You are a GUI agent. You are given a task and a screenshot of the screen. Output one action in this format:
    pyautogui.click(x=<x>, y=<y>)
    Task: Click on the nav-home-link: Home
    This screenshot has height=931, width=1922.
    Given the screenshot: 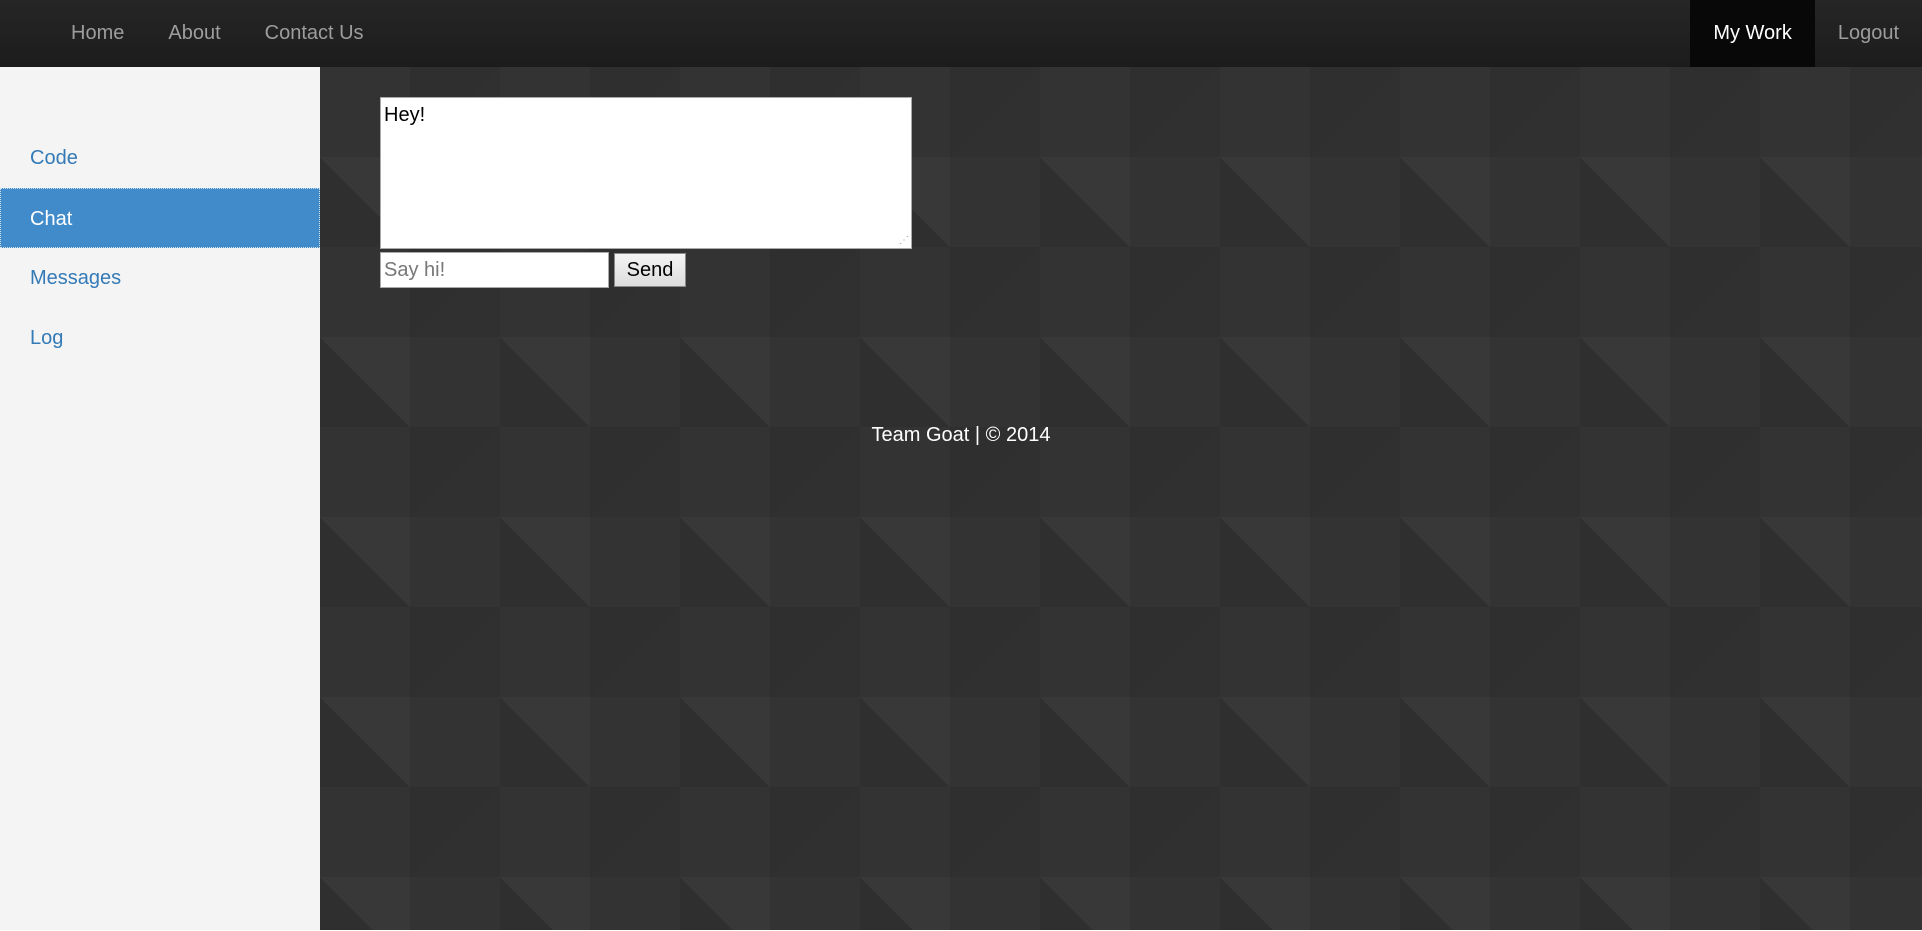 What is the action you would take?
    pyautogui.click(x=97, y=33)
    